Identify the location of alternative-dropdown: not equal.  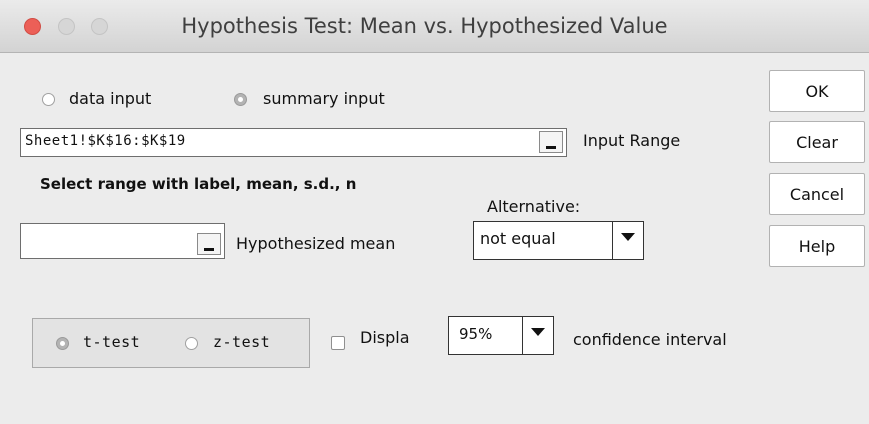
(558, 240).